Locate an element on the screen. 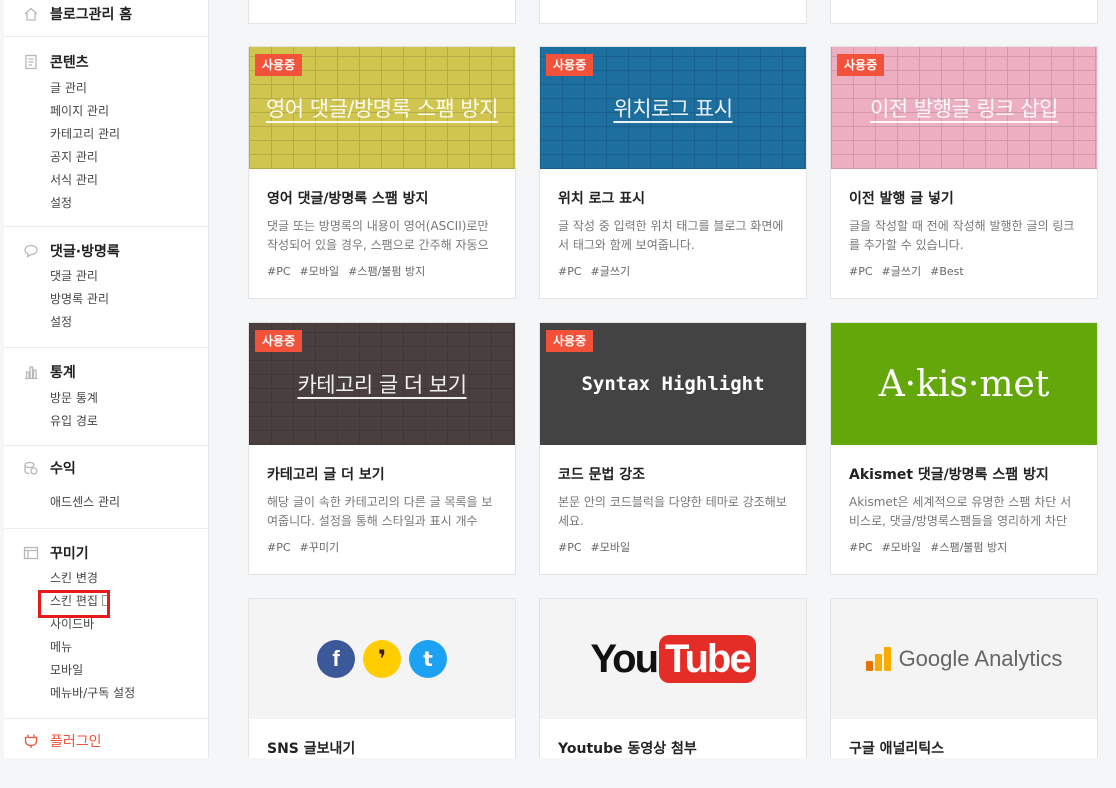  card-body: Youtube 동영상 첨부 is located at coordinates (673, 738).